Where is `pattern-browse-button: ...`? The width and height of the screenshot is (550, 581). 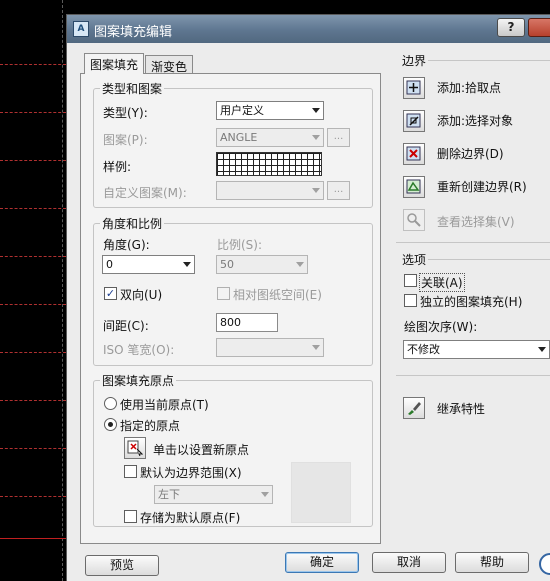
pattern-browse-button: ... is located at coordinates (338, 137).